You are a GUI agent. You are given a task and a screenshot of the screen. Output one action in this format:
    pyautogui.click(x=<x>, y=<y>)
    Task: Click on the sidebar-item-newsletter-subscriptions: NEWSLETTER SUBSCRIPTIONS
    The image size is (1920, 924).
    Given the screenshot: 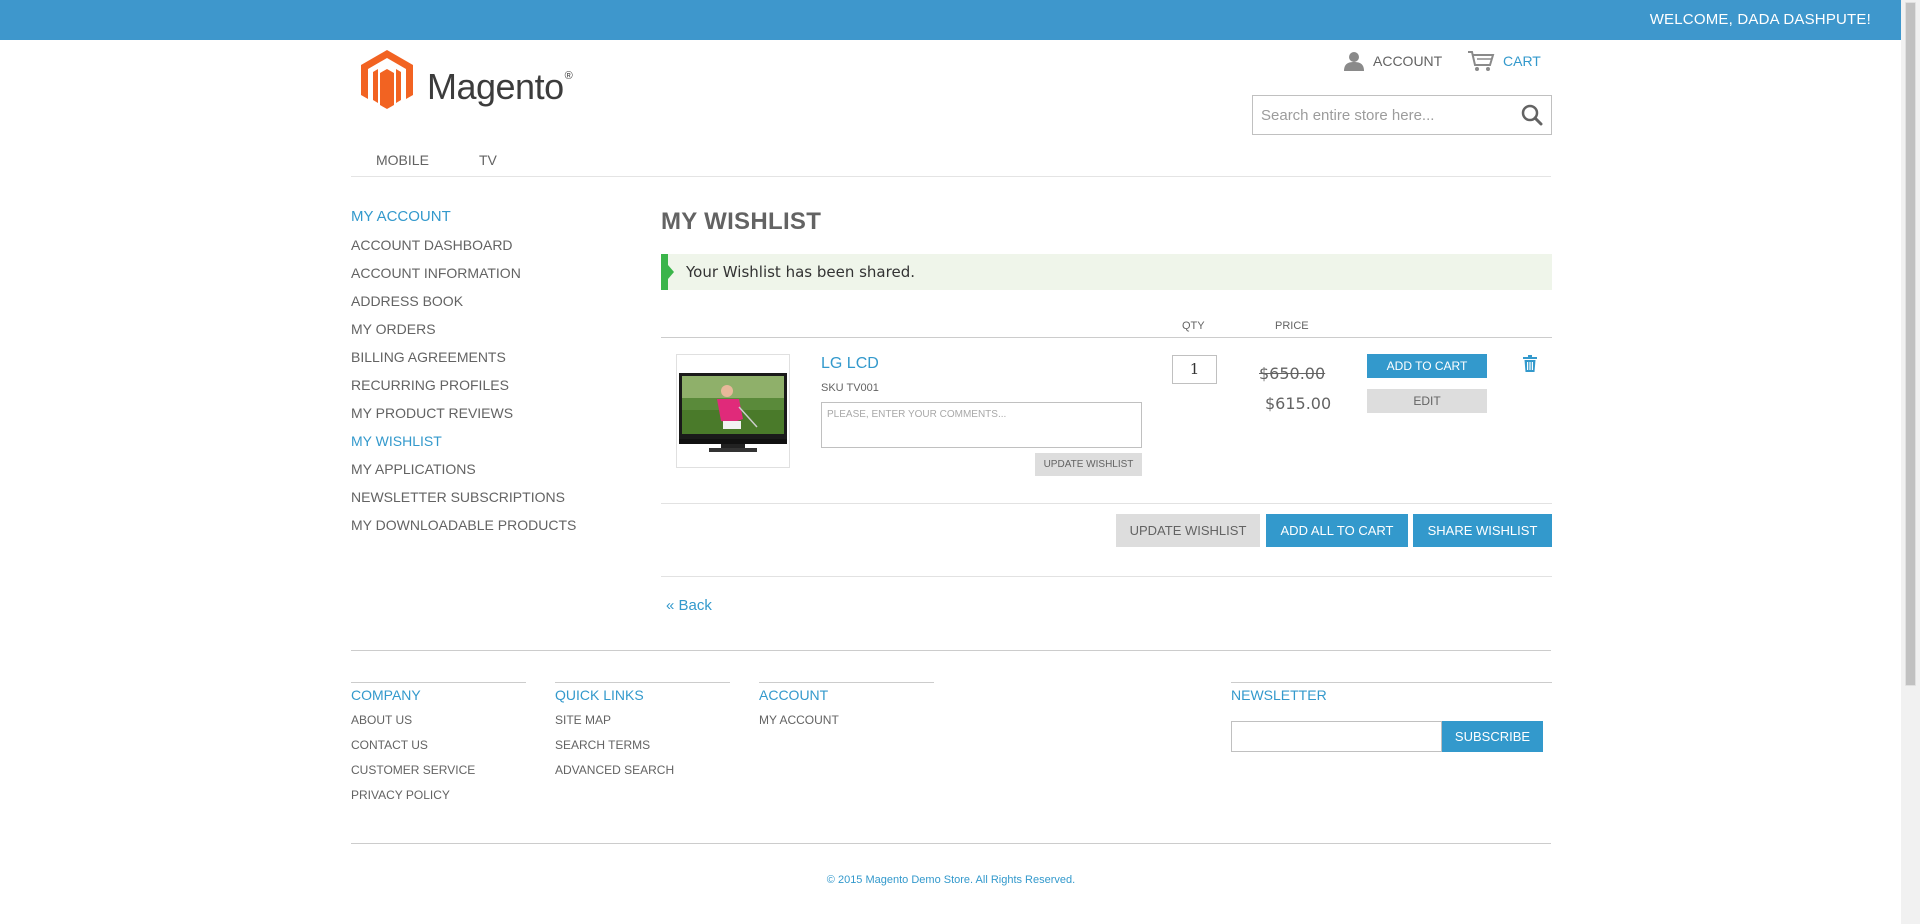 What is the action you would take?
    pyautogui.click(x=481, y=502)
    